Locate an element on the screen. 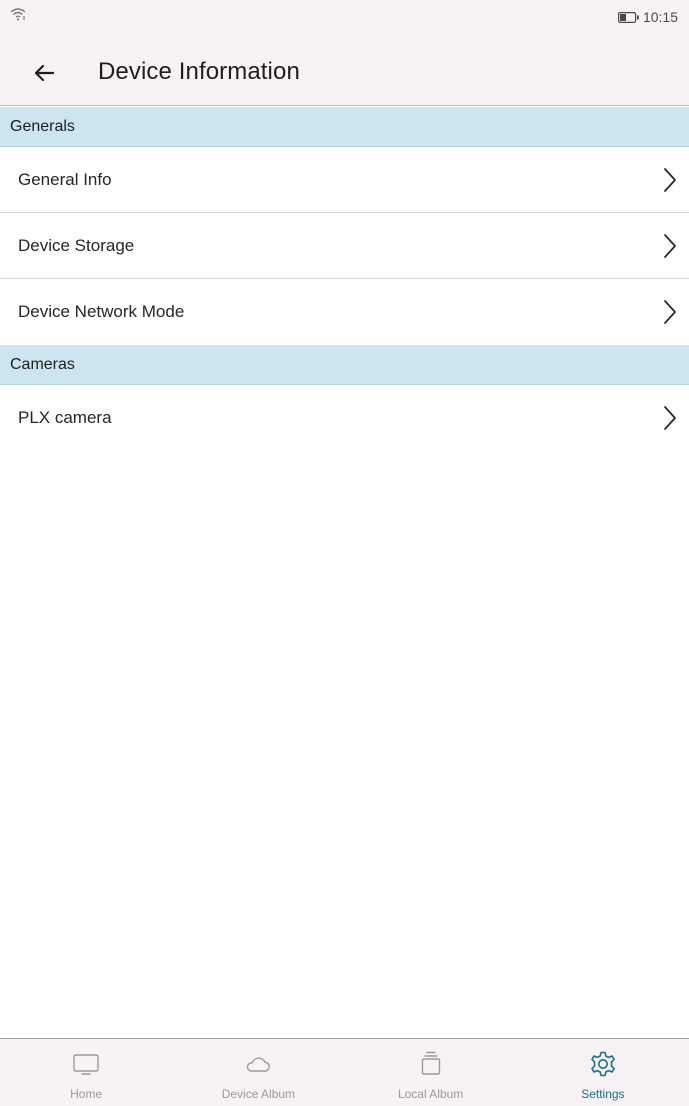  list-item-general-info: General Info is located at coordinates (344, 180).